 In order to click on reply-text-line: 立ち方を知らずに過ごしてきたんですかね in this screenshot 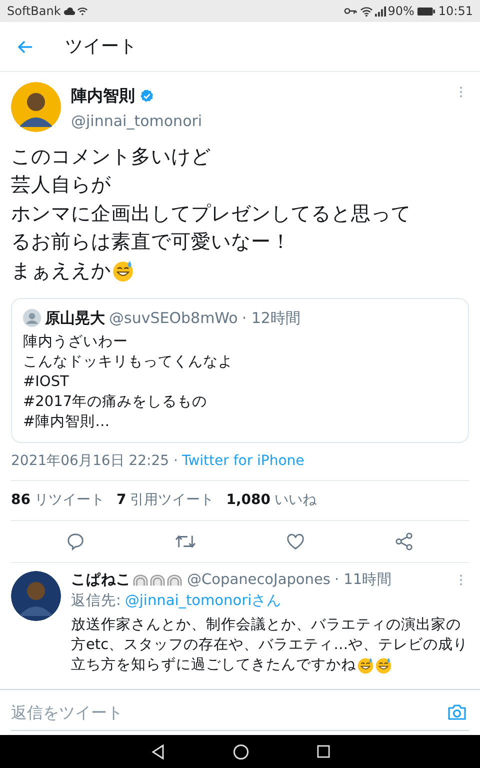, I will do `click(213, 665)`.